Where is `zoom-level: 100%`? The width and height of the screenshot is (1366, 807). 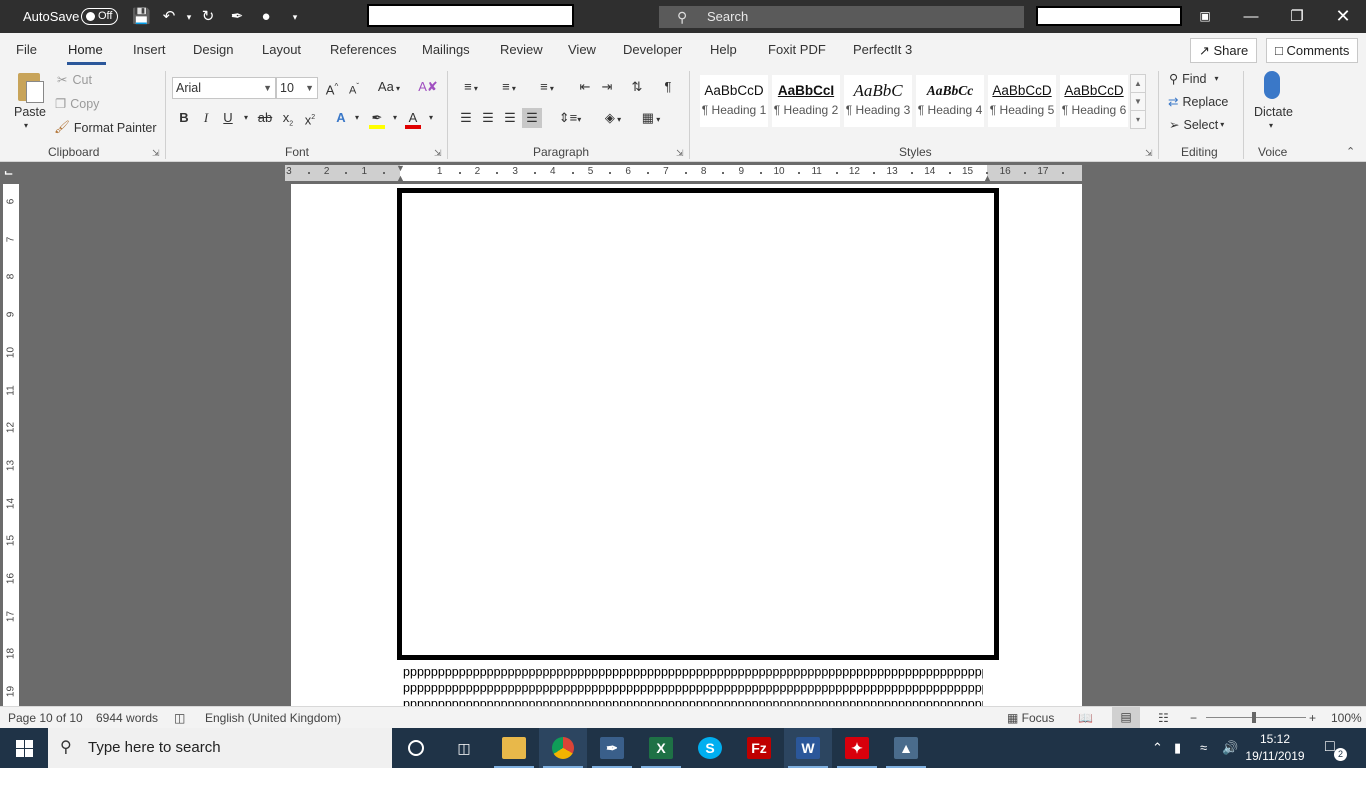 zoom-level: 100% is located at coordinates (1346, 718).